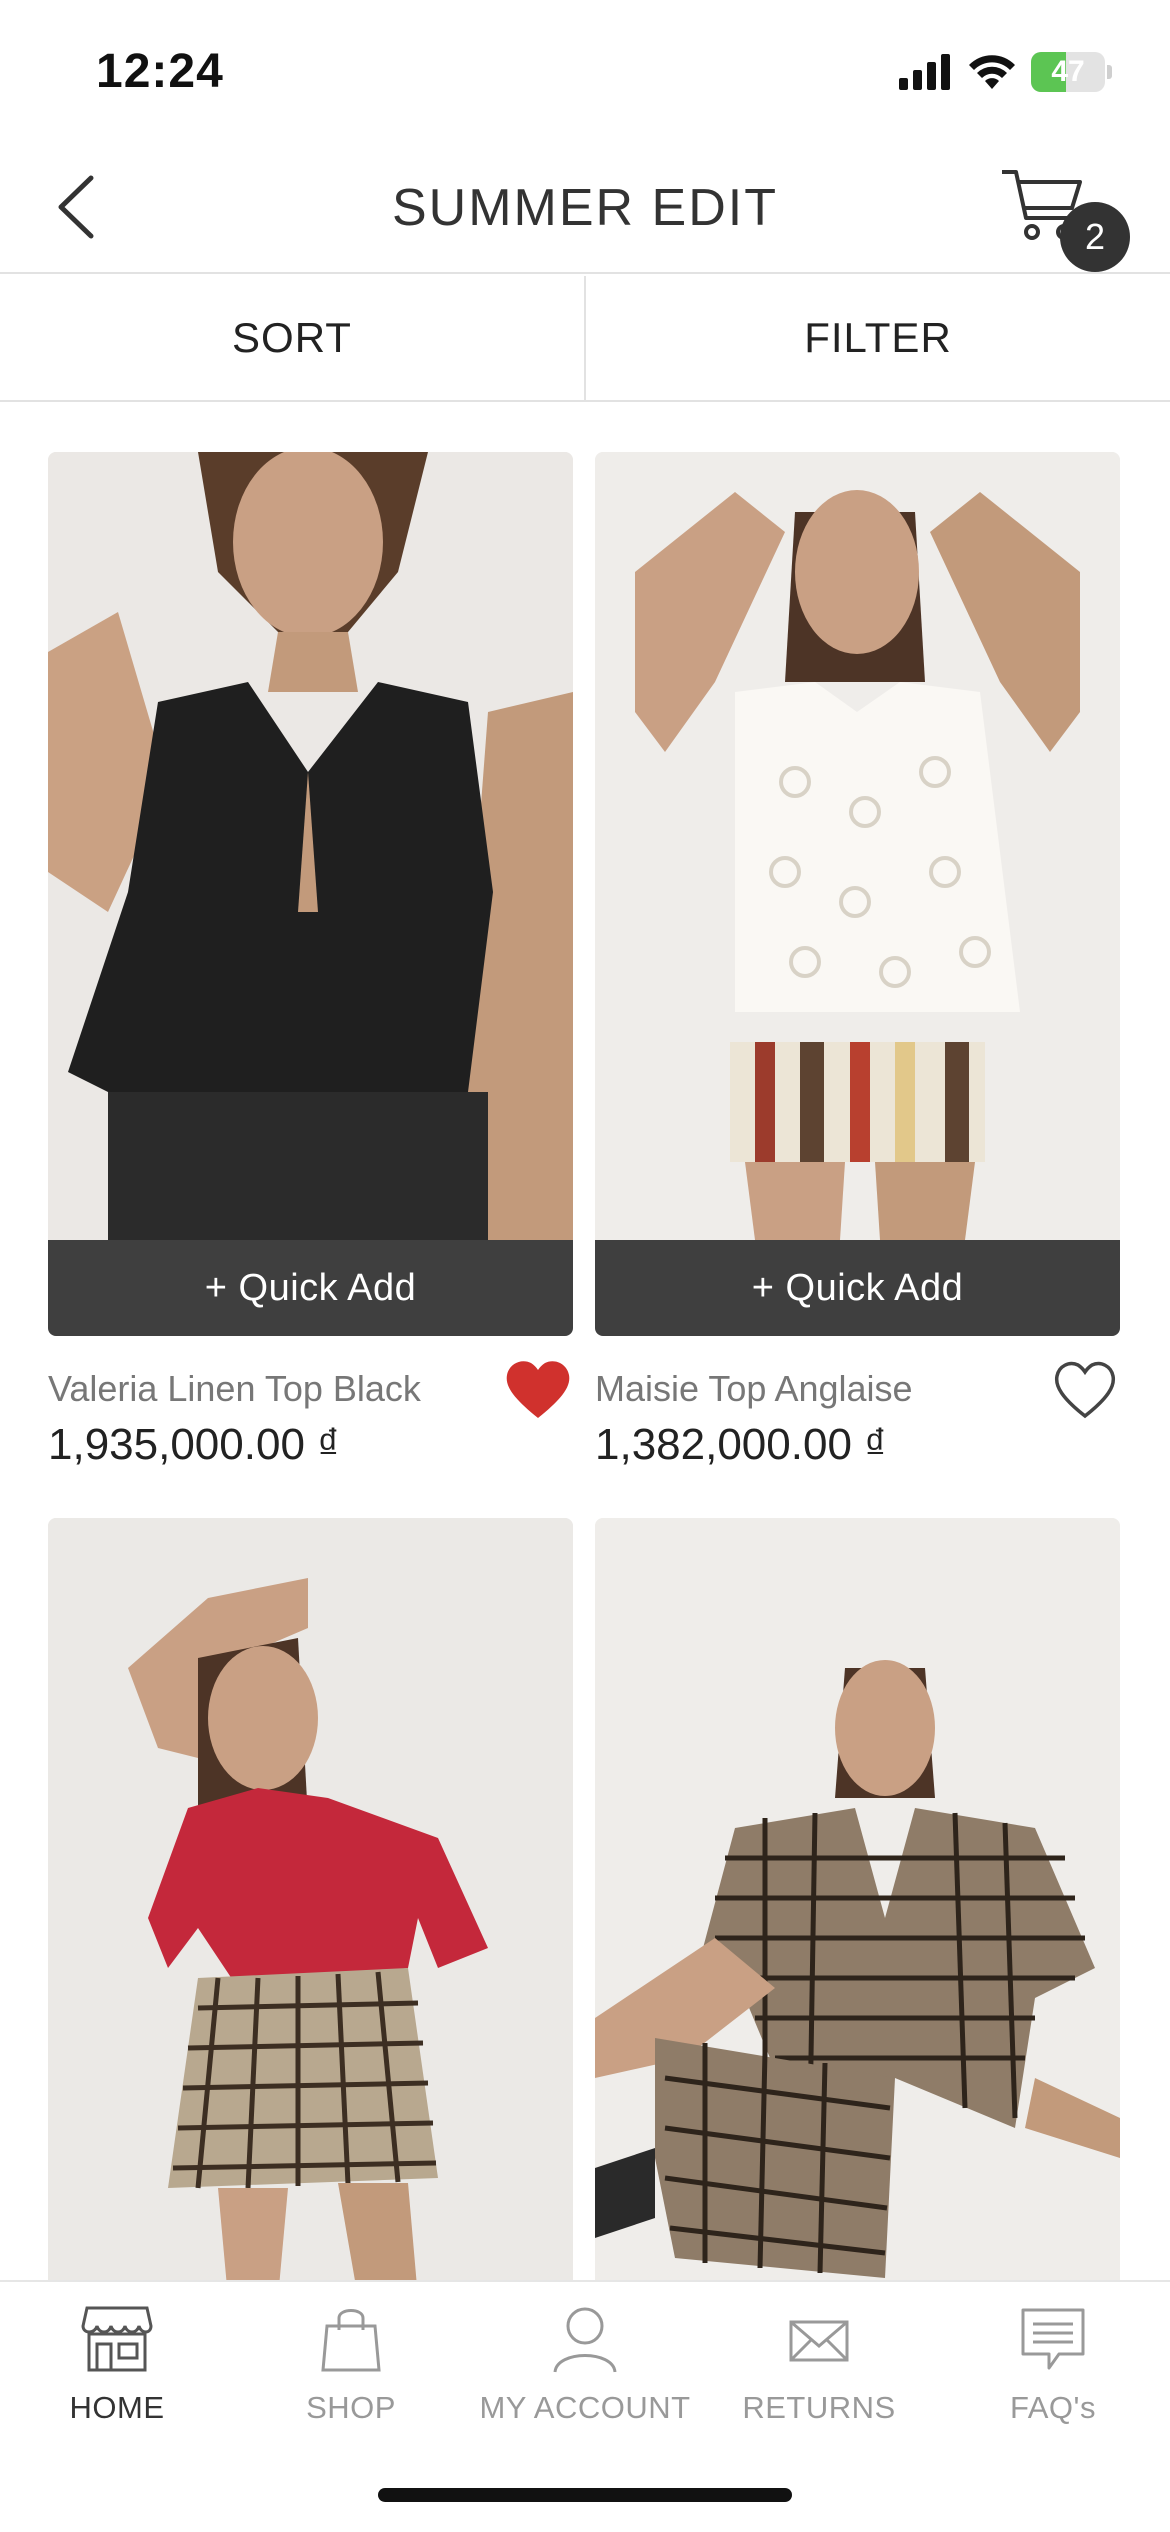 This screenshot has width=1170, height=2532. I want to click on cellular-signal-icon, so click(924, 72).